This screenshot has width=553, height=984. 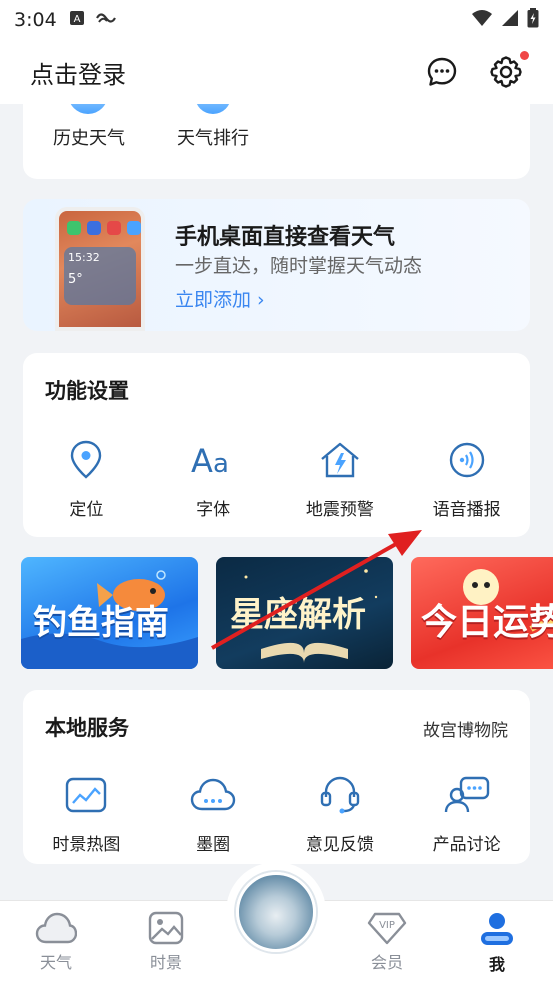 What do you see at coordinates (106, 20) in the screenshot?
I see `notification-swirl-icon` at bounding box center [106, 20].